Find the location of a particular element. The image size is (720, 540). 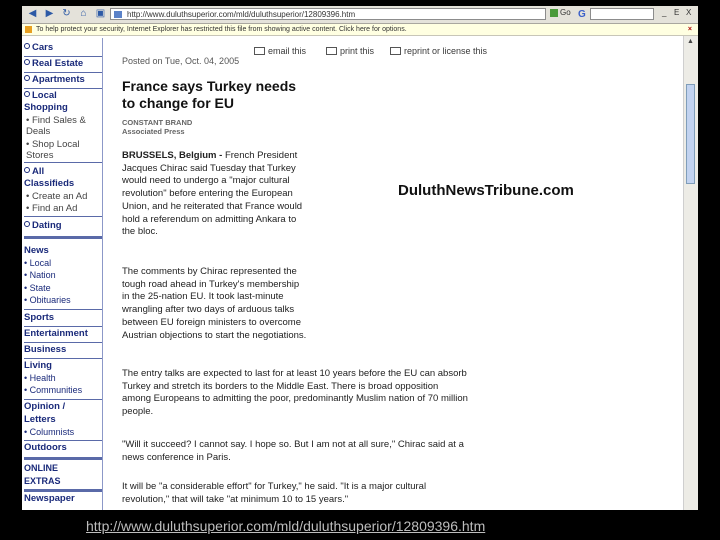

sidebar-sub-create-ad: • Create an Ad is located at coordinates (64, 196).